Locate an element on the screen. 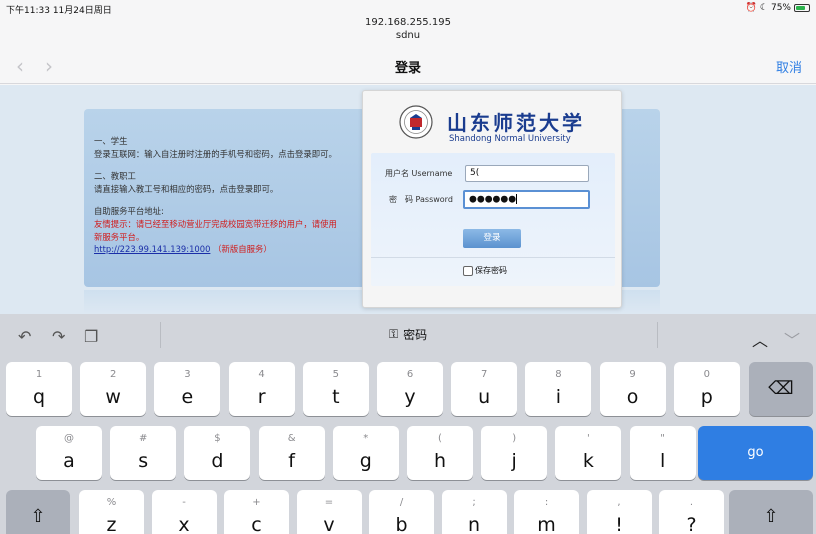 Image resolution: width=816 pixels, height=534 pixels. key-hint: 8 is located at coordinates (558, 374).